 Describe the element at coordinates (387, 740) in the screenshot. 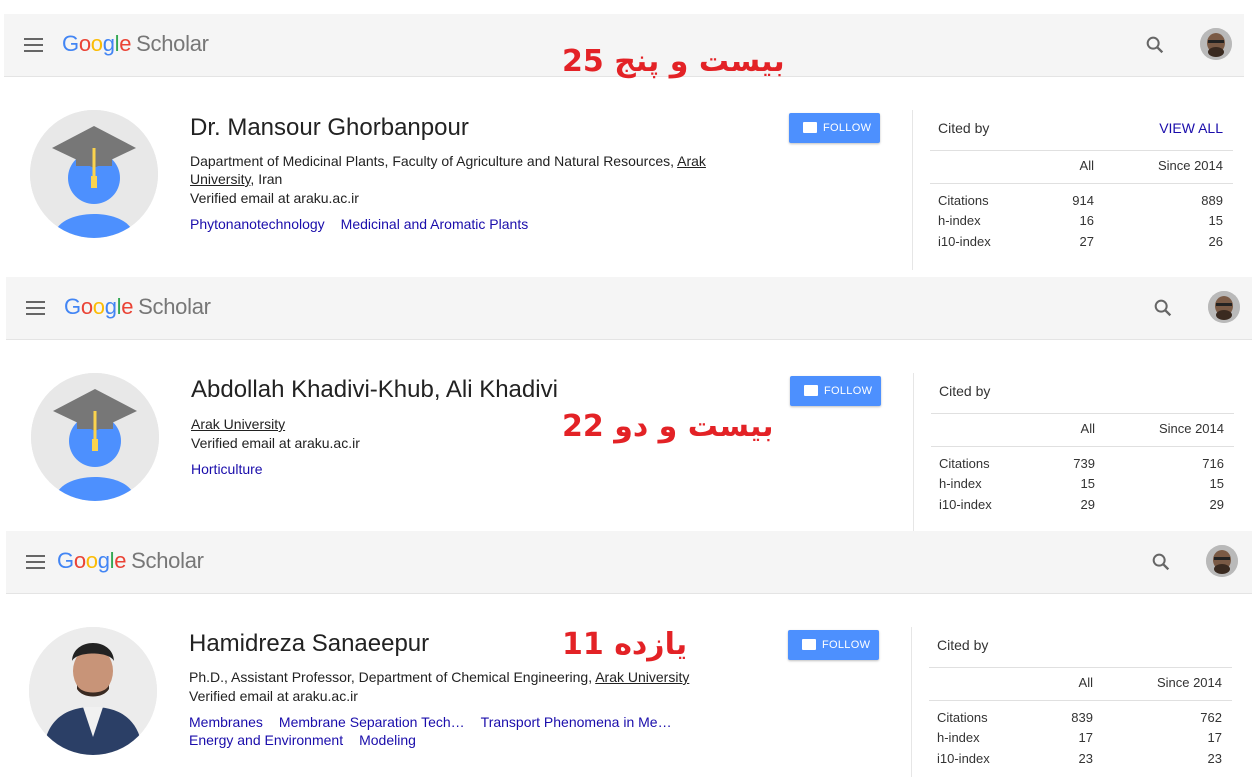

I see `interest-link: Modeling` at that location.